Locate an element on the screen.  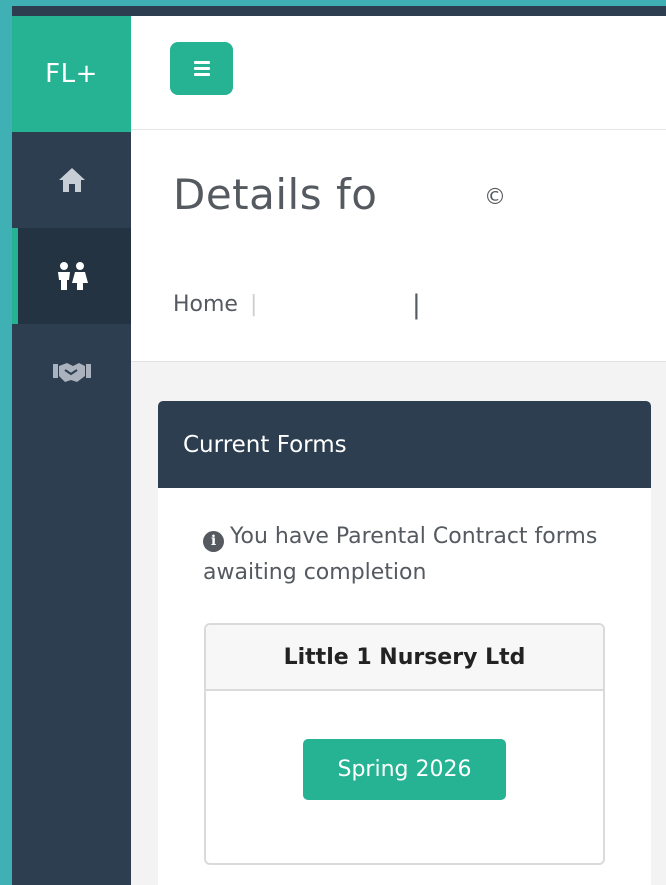
sidebar-item-children is located at coordinates (71, 276).